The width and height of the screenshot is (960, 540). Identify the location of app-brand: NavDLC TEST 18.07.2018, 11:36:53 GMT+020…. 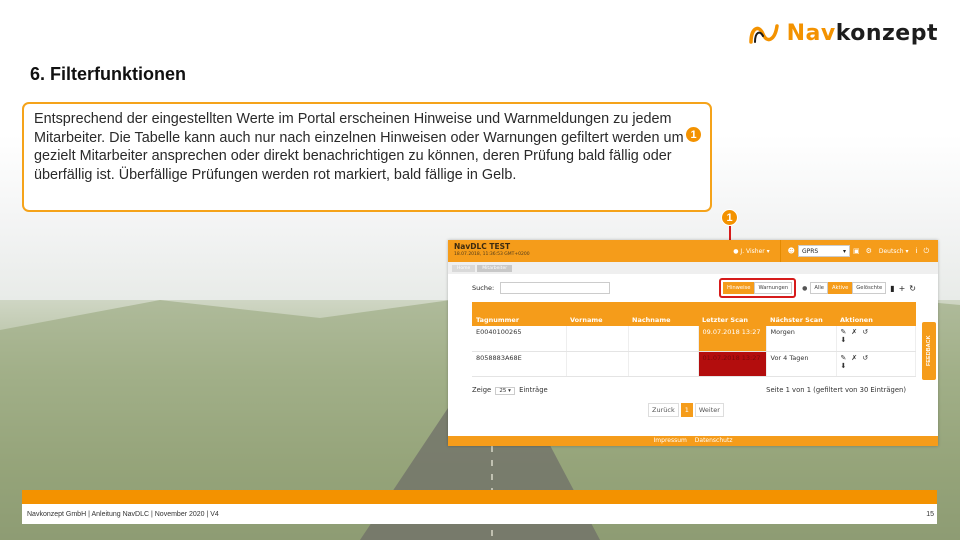
(492, 251).